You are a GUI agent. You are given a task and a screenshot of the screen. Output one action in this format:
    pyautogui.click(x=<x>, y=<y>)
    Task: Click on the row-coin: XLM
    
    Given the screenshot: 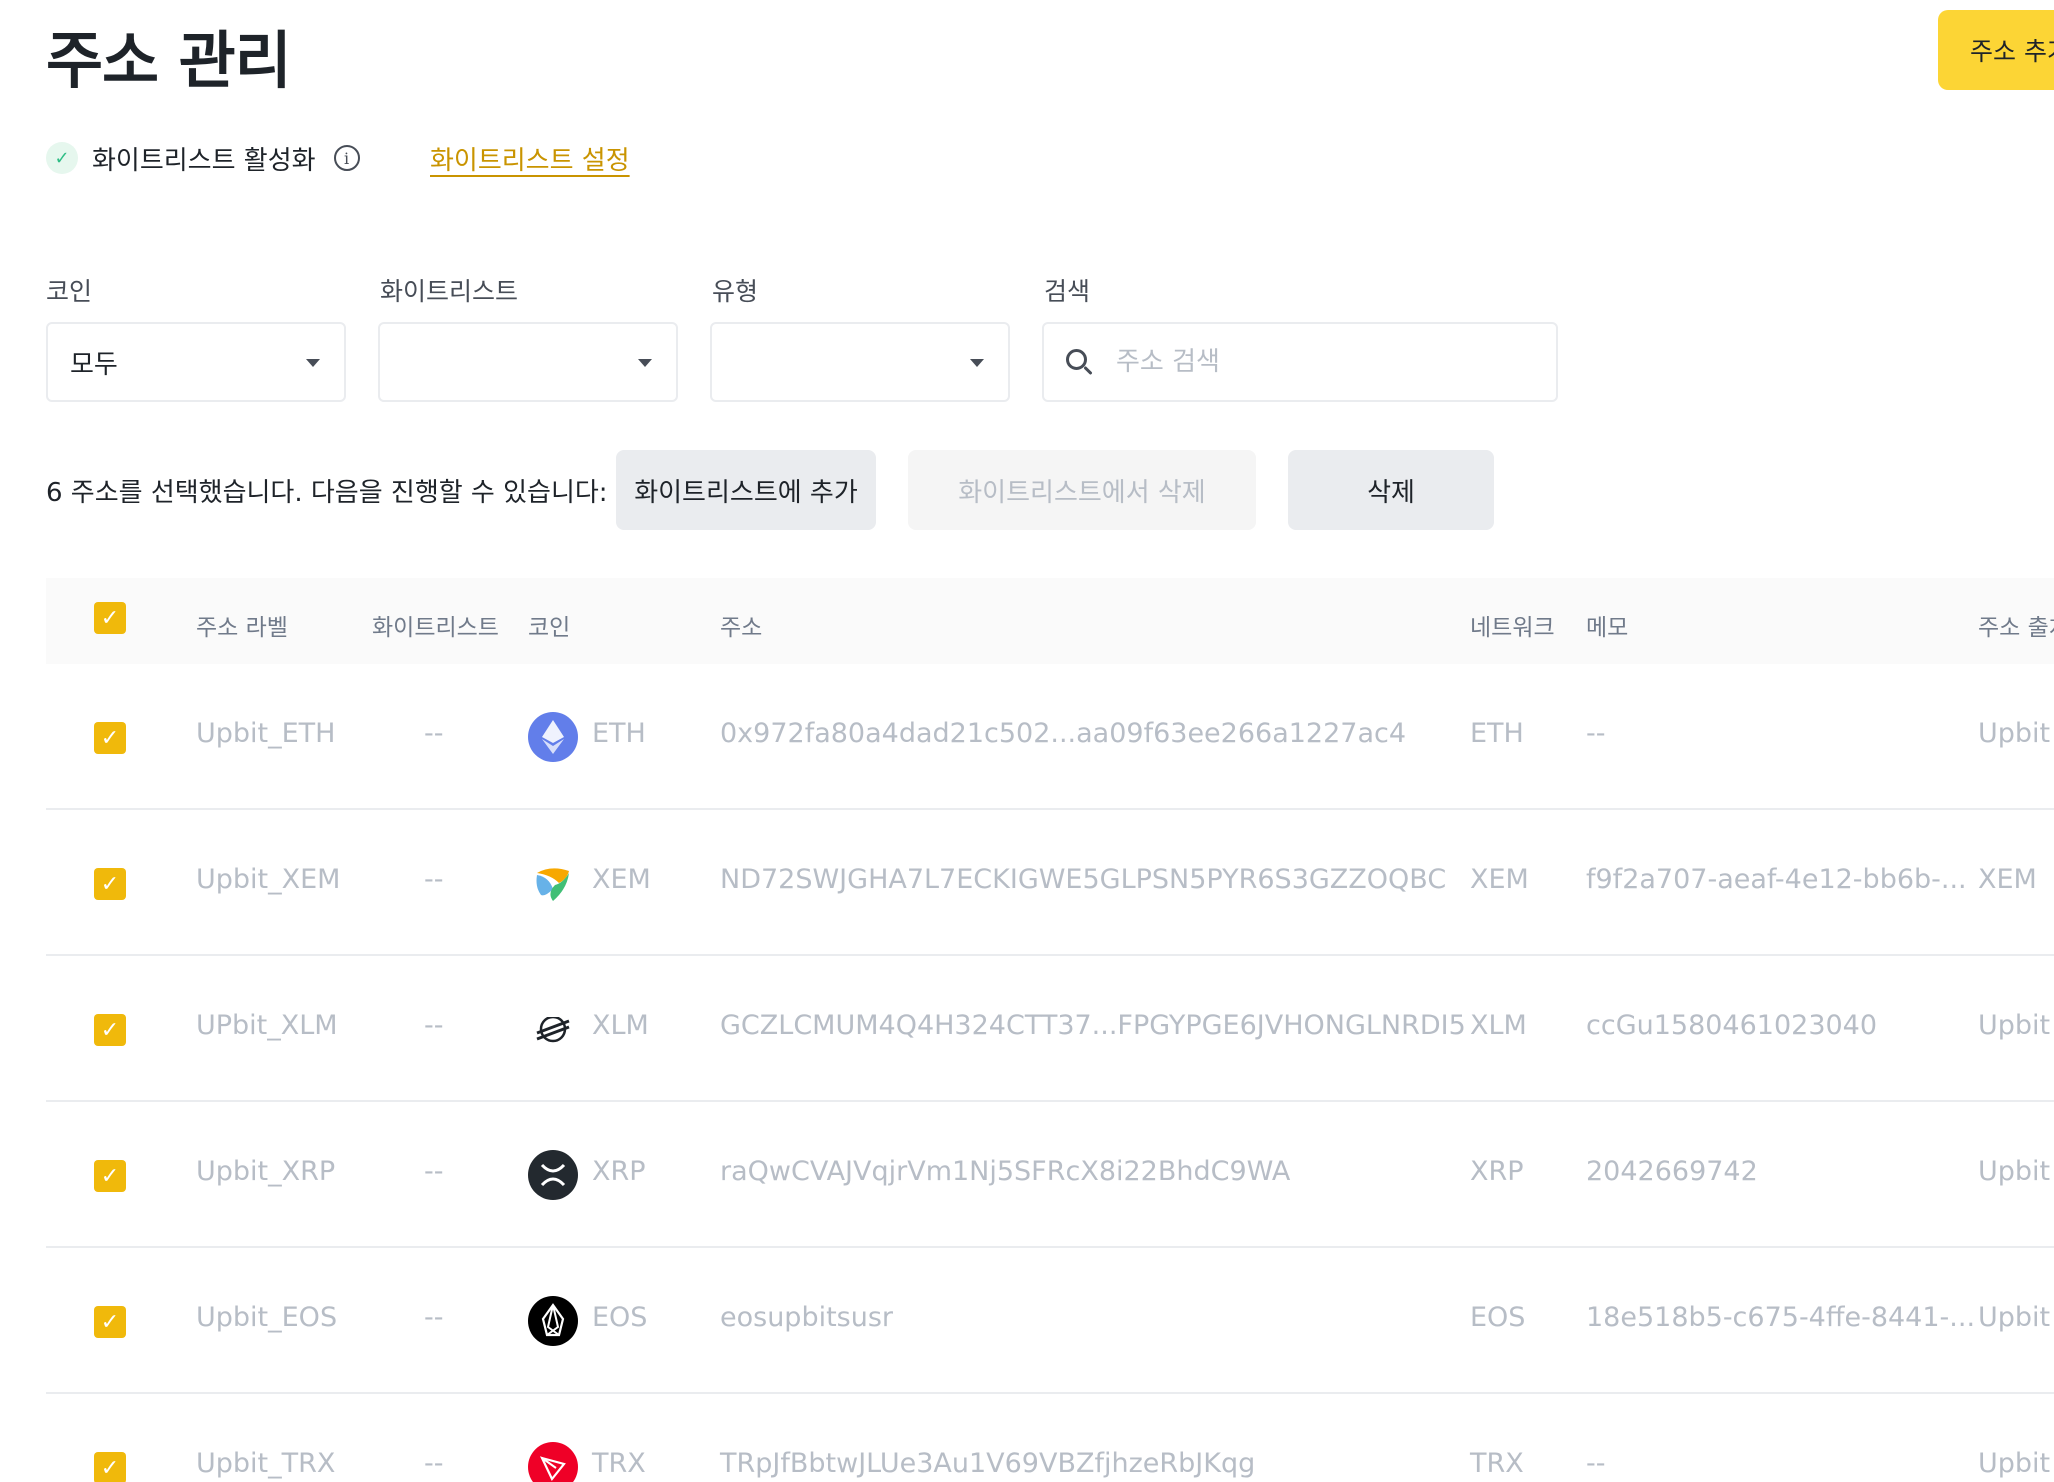 What is the action you would take?
    pyautogui.click(x=620, y=1025)
    